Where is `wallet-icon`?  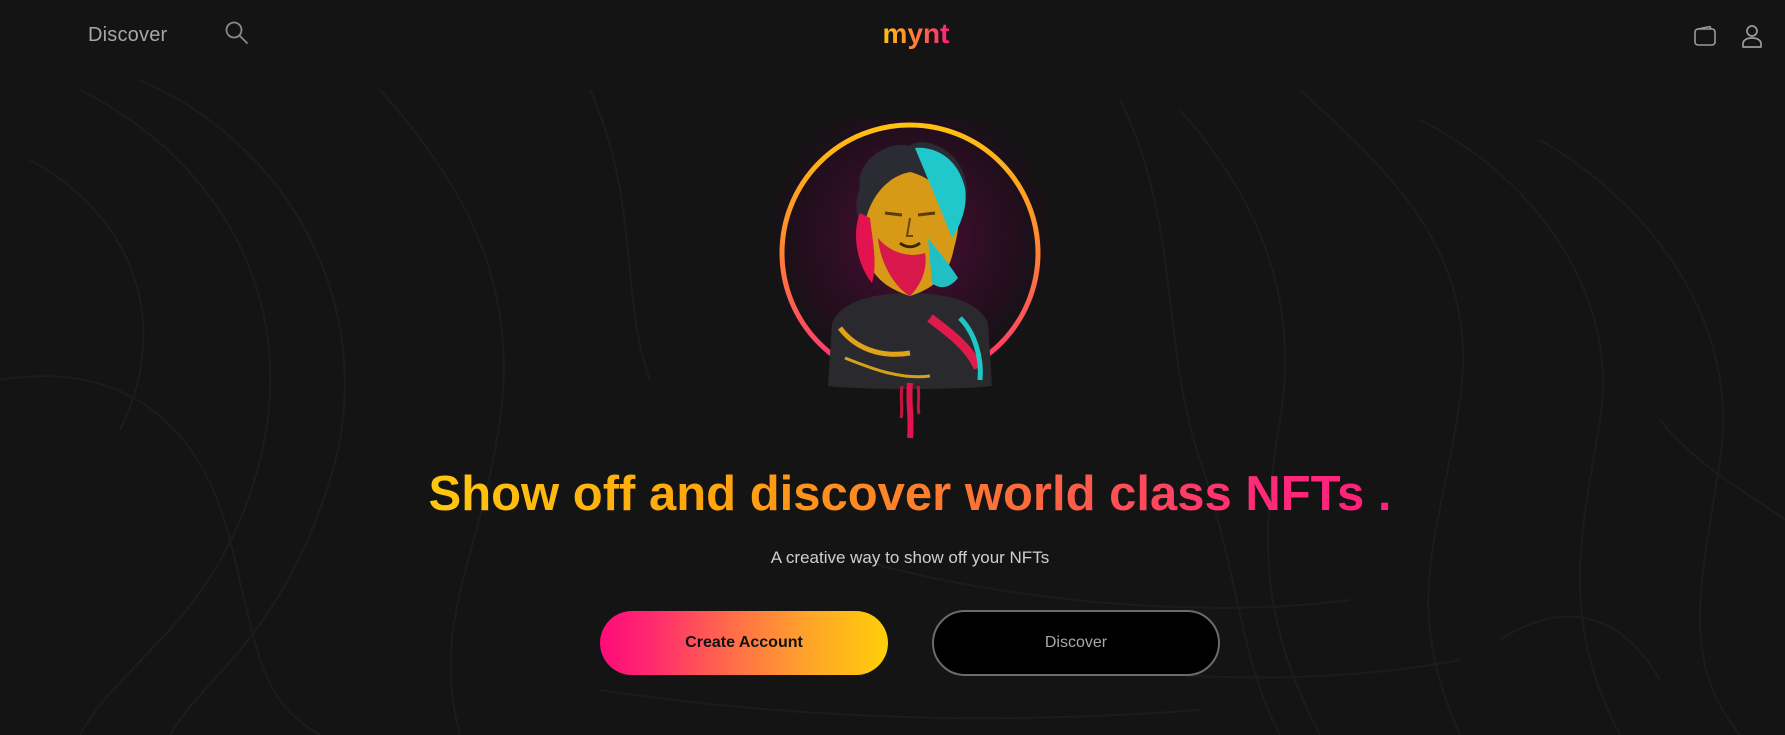
wallet-icon is located at coordinates (1705, 36).